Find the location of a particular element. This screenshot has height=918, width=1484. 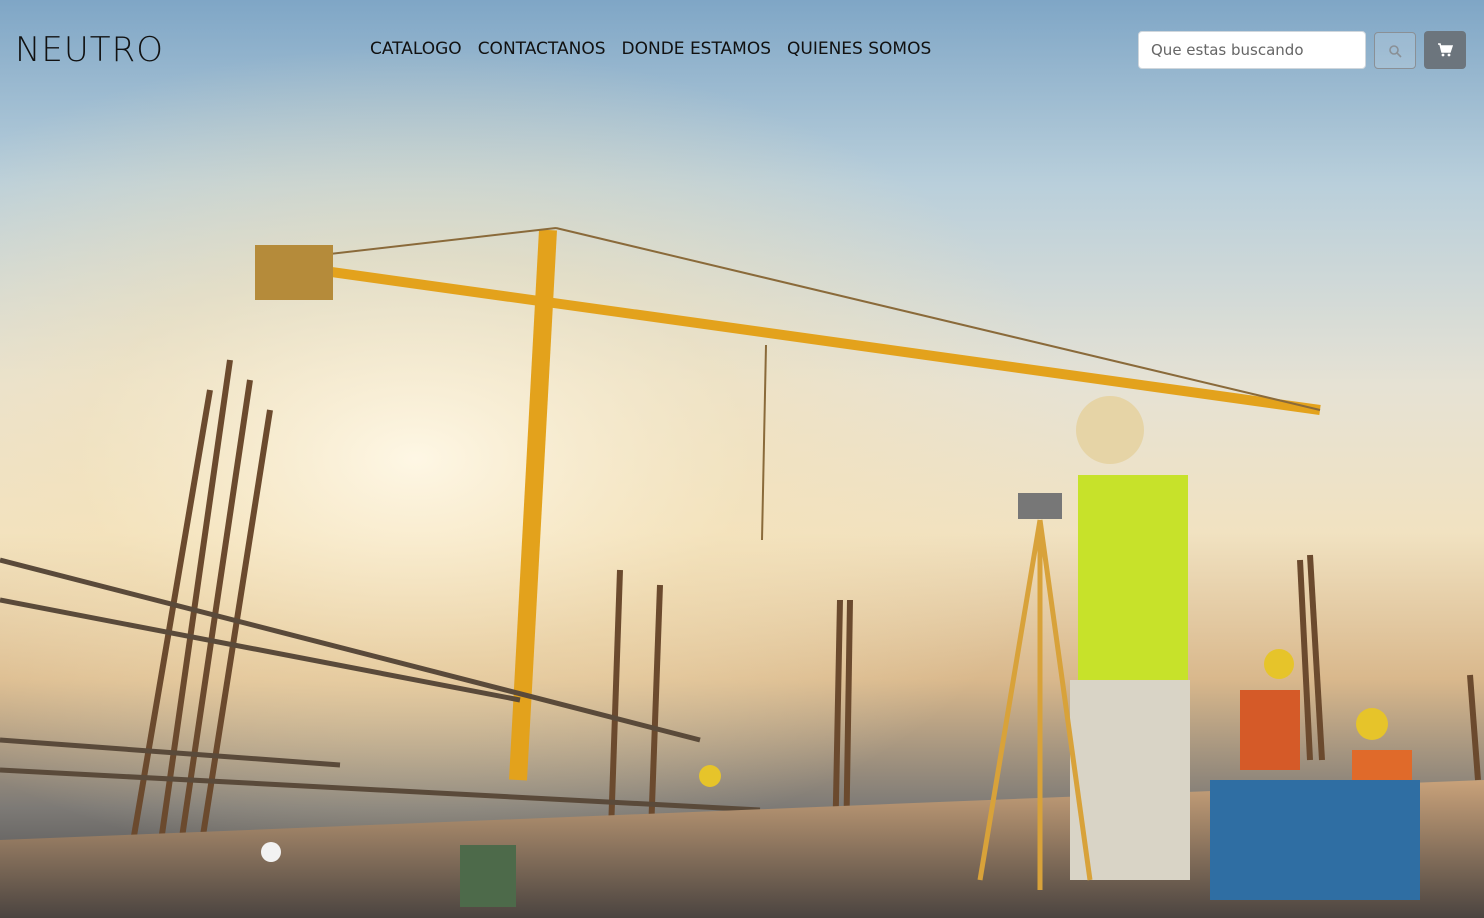

nav-item-contactanos: CONTACTANOS is located at coordinates (542, 49).